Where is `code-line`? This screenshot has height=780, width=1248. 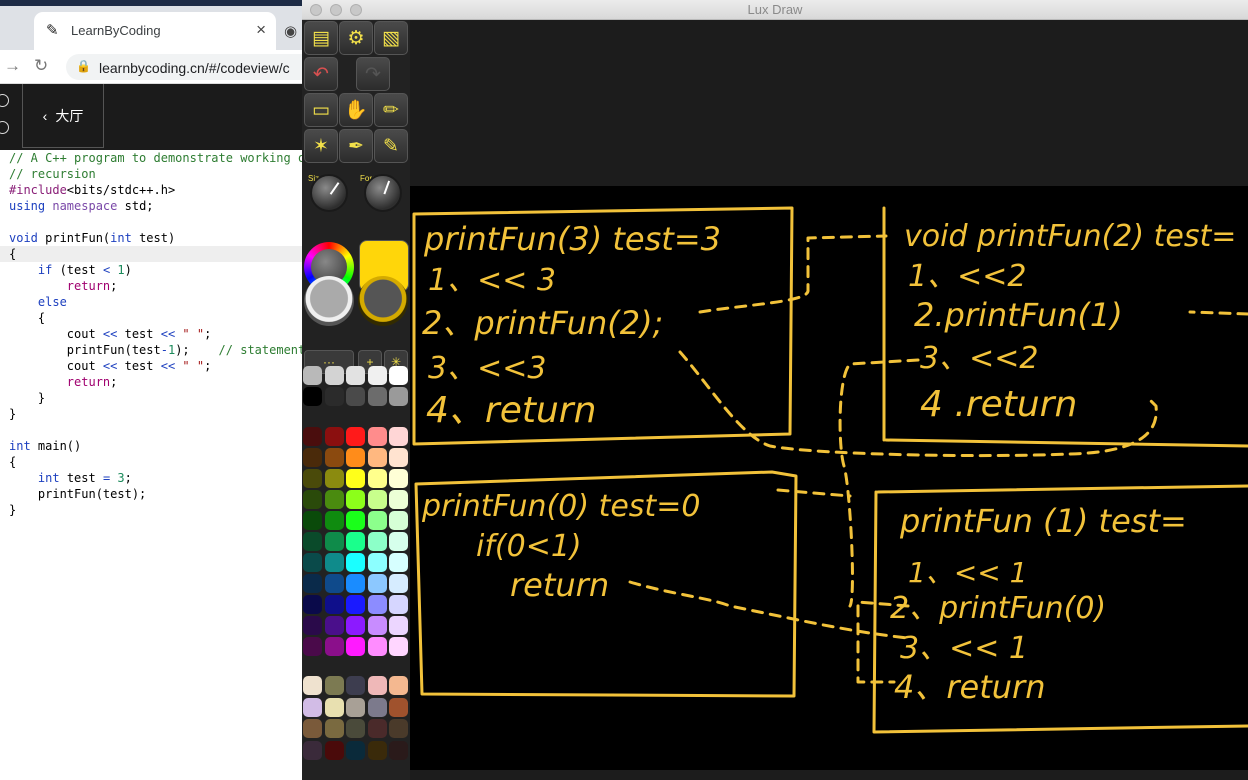
code-line is located at coordinates (151, 222).